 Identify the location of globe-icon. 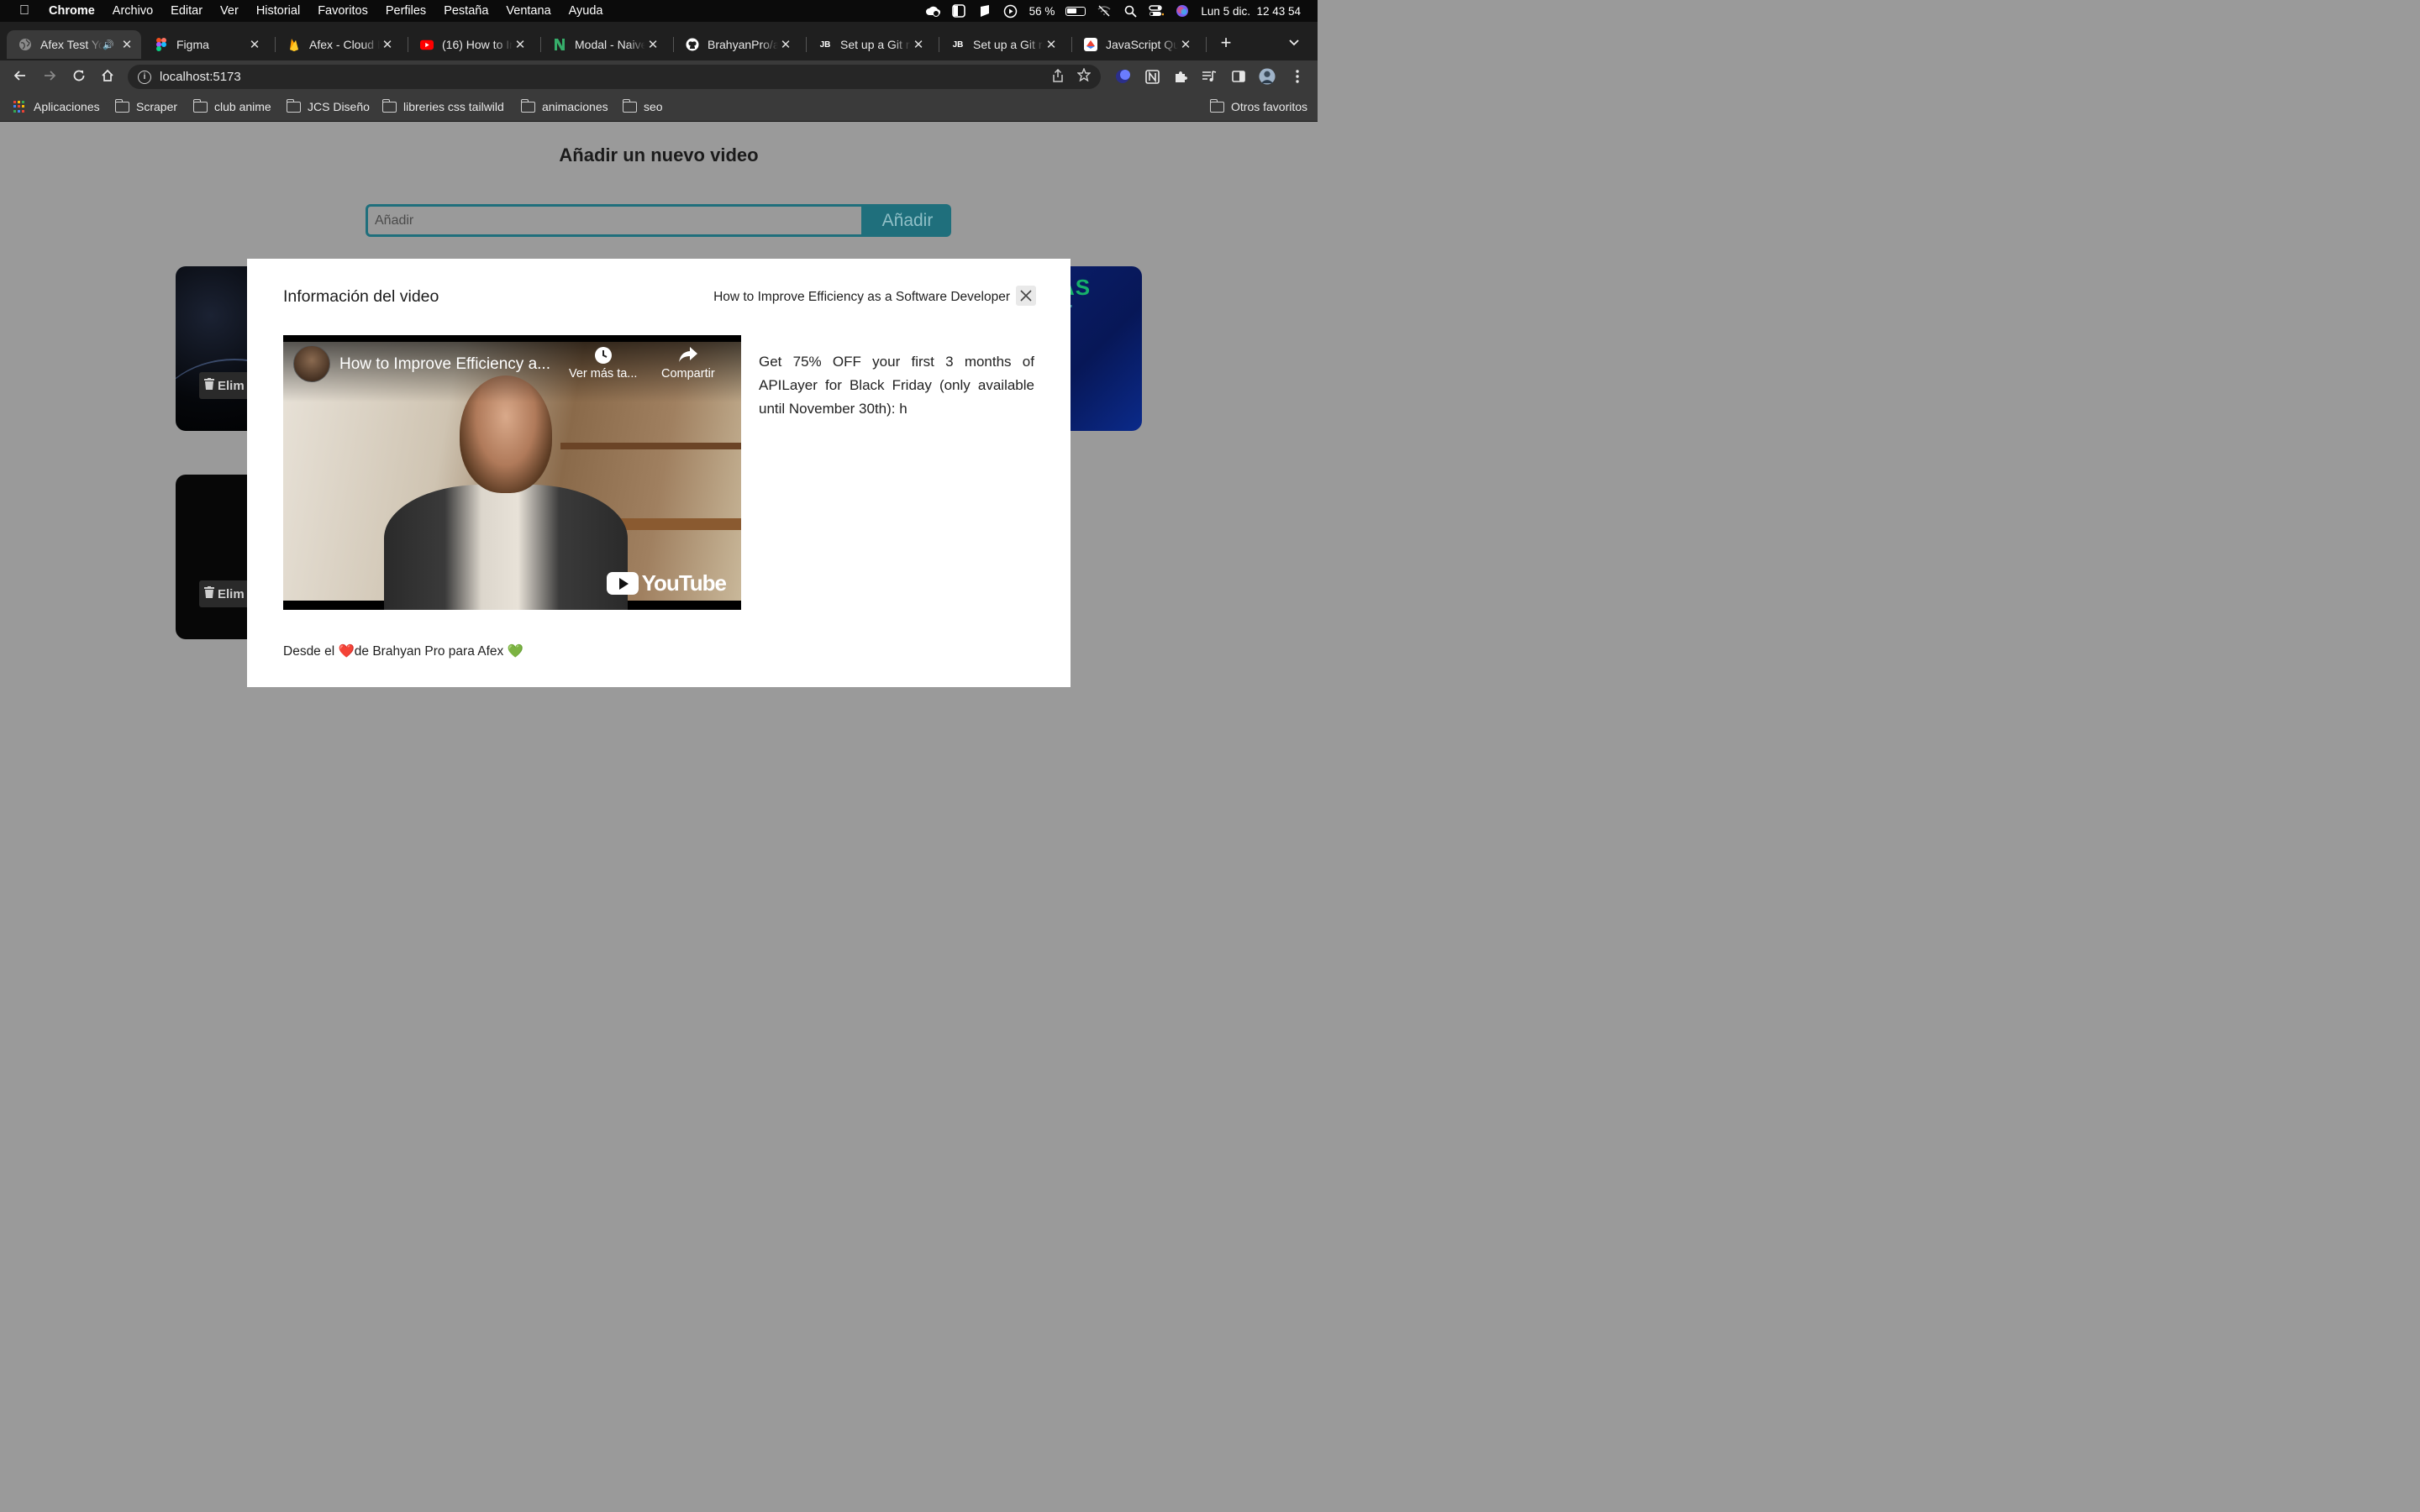
(25, 44).